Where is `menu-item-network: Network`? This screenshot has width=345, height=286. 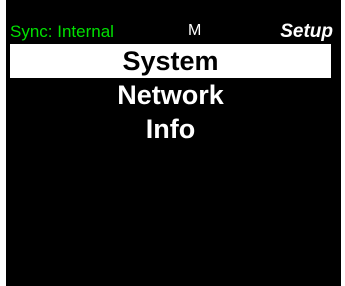
menu-item-network: Network is located at coordinates (170, 95).